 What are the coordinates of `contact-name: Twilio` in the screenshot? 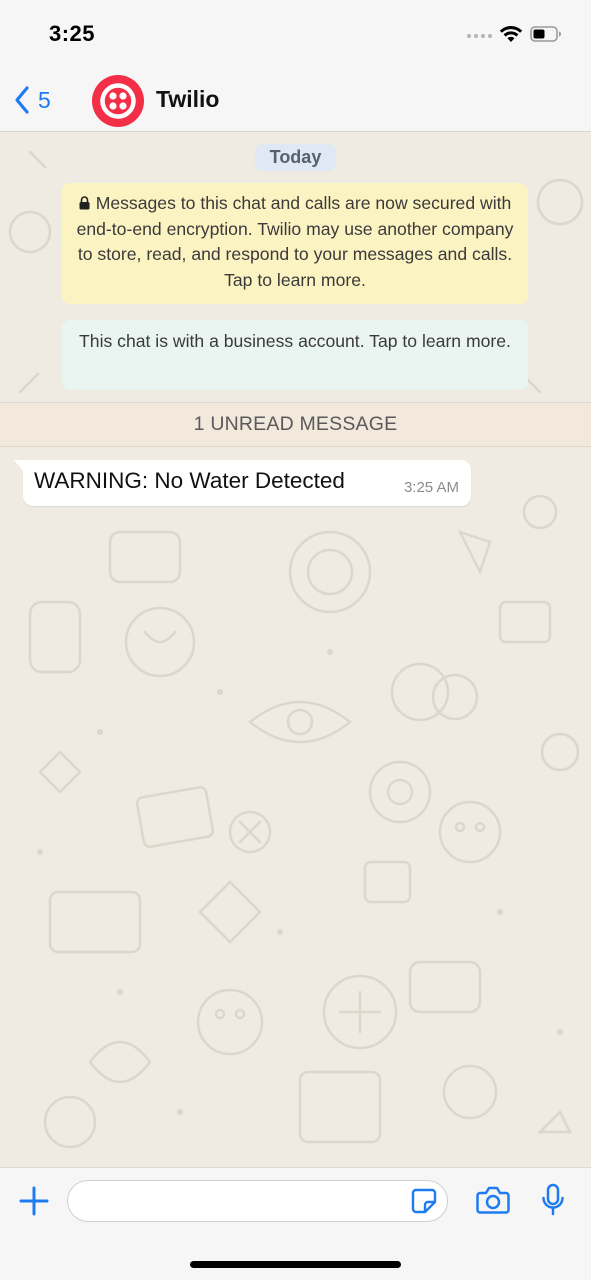 It's located at (187, 99).